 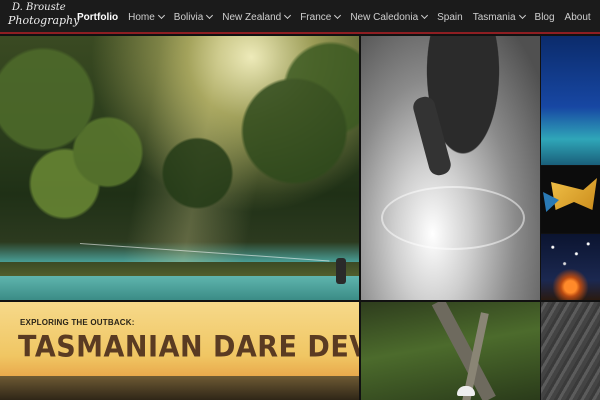 I want to click on nav-label: Blog, so click(x=544, y=17).